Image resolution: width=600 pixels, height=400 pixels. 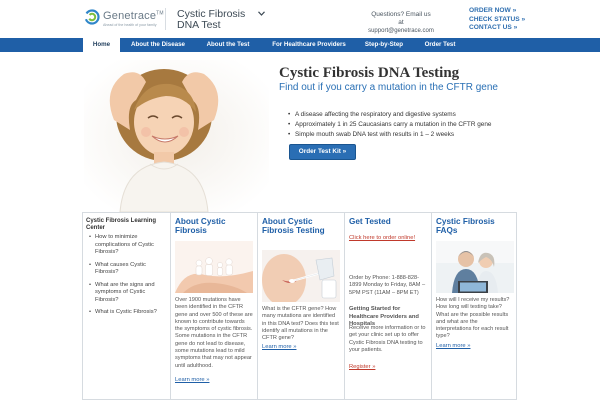 What do you see at coordinates (302, 226) in the screenshot?
I see `about-test-title: About Cystic Fibrosis Testing` at bounding box center [302, 226].